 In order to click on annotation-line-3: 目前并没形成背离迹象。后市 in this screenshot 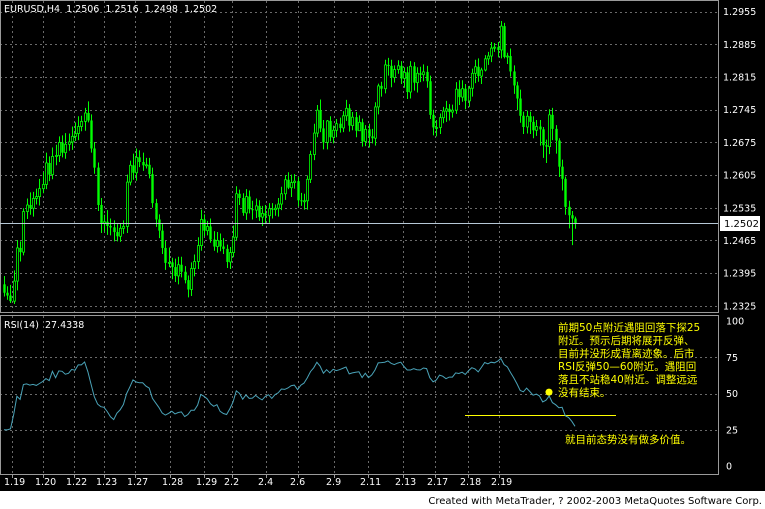, I will do `click(626, 353)`.